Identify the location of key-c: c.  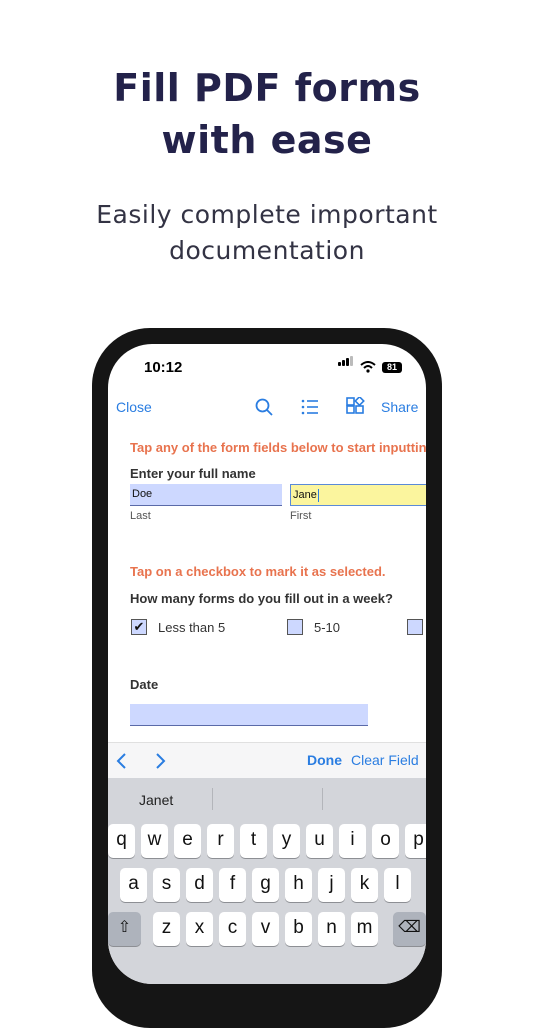
(232, 929).